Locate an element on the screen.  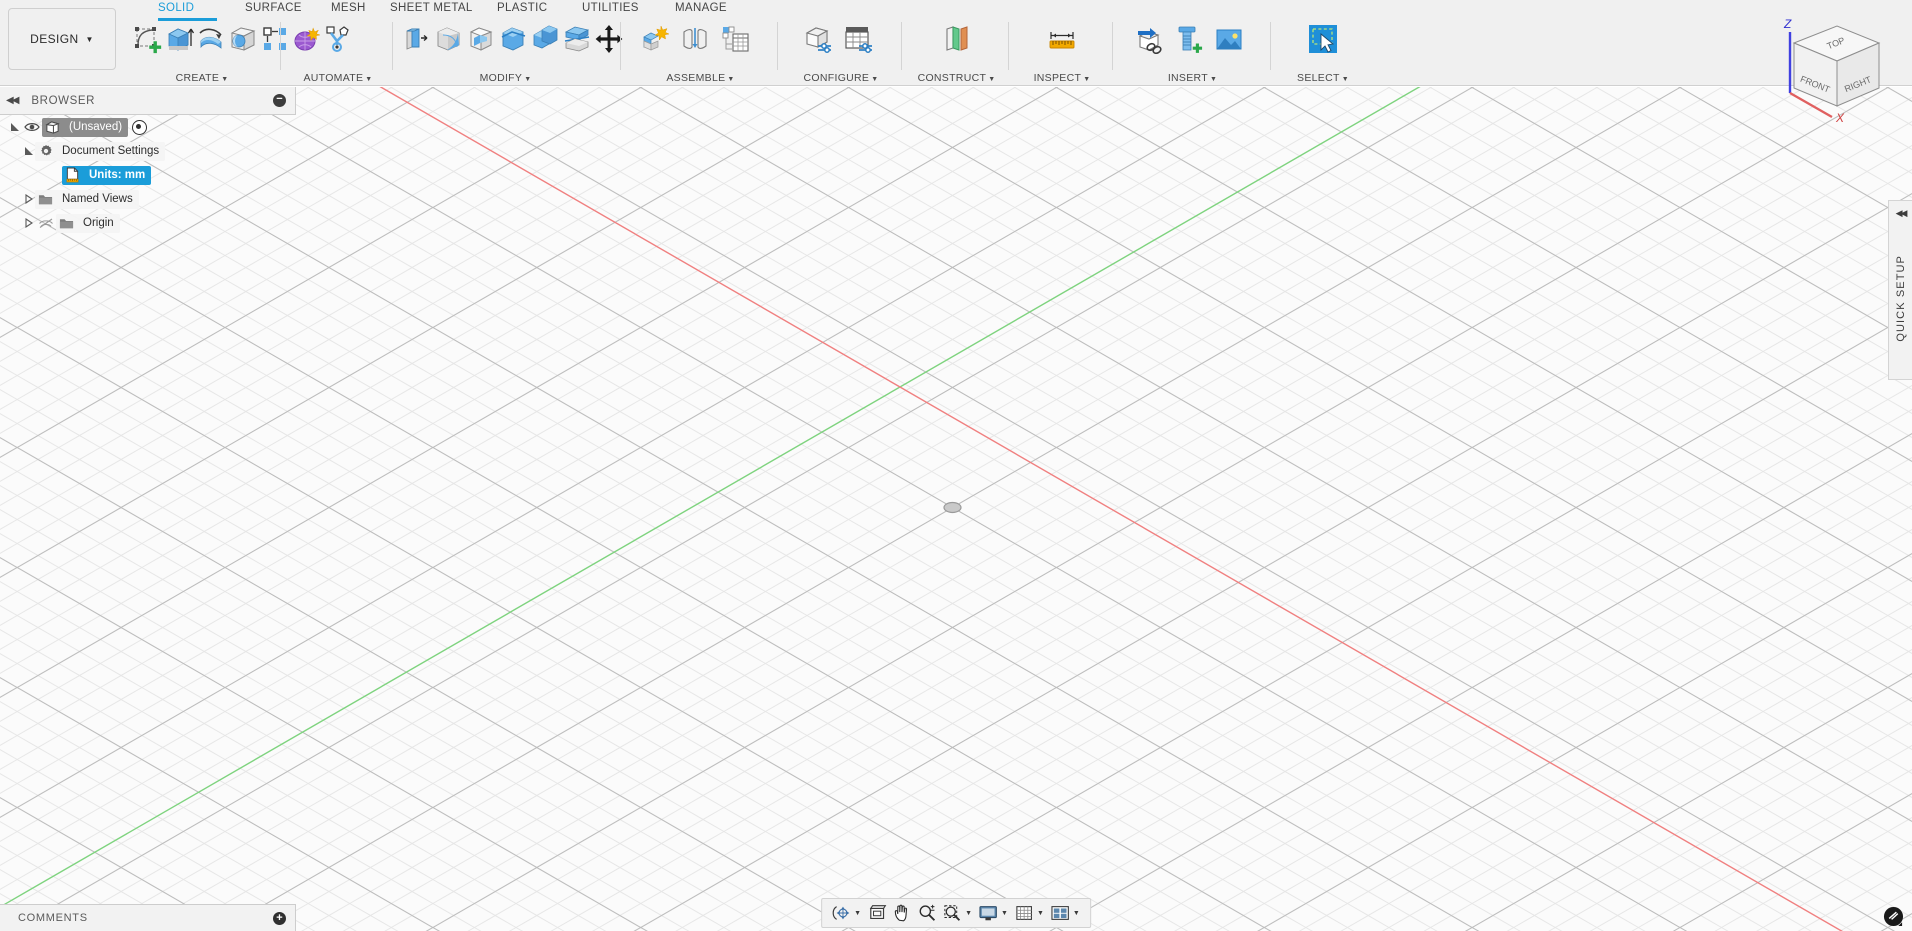
split-face-icon is located at coordinates (577, 39).